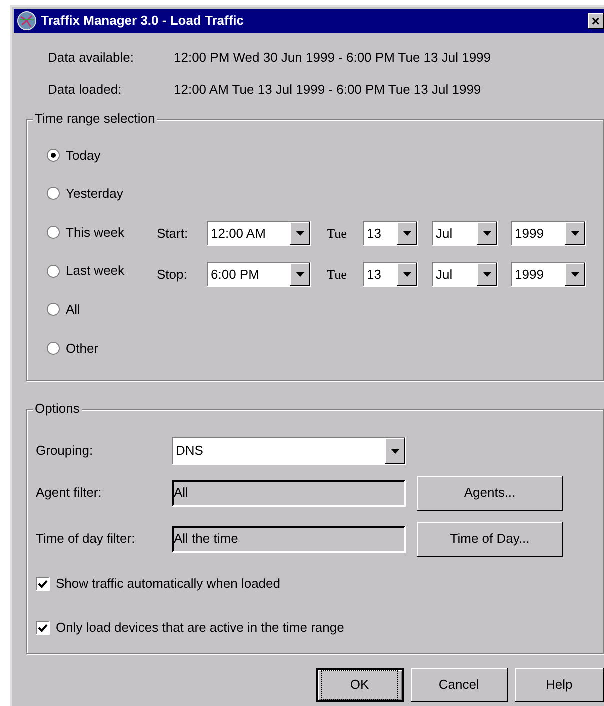 This screenshot has height=706, width=604. I want to click on dialog-button: Help, so click(559, 685).